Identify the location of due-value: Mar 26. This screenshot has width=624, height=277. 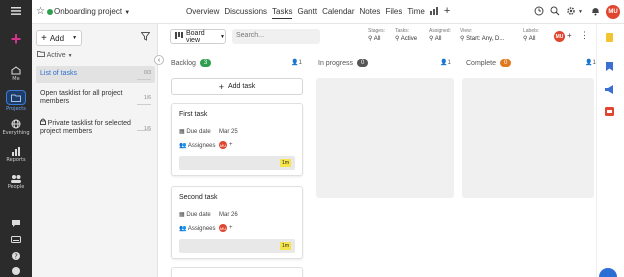
(228, 215).